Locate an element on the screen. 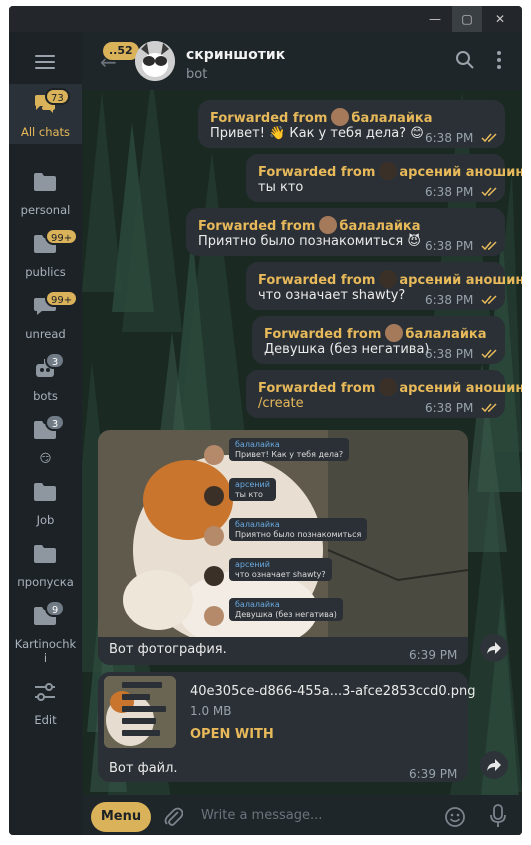 Image resolution: width=531 pixels, height=845 pixels. message-text: ты кто is located at coordinates (281, 187).